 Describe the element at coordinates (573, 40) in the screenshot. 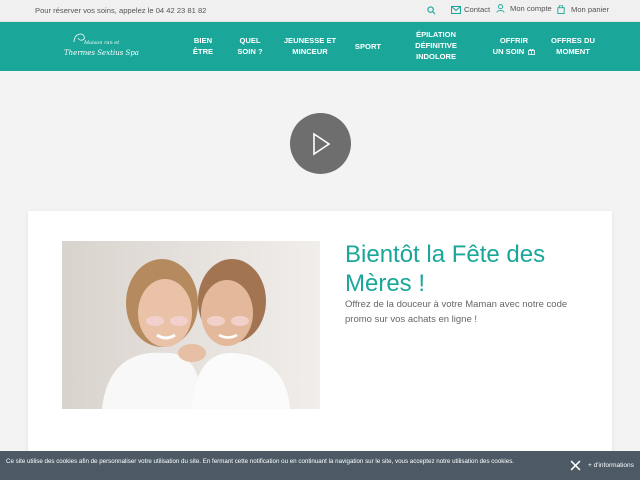

I see `nav-label: OFFRES DU` at that location.